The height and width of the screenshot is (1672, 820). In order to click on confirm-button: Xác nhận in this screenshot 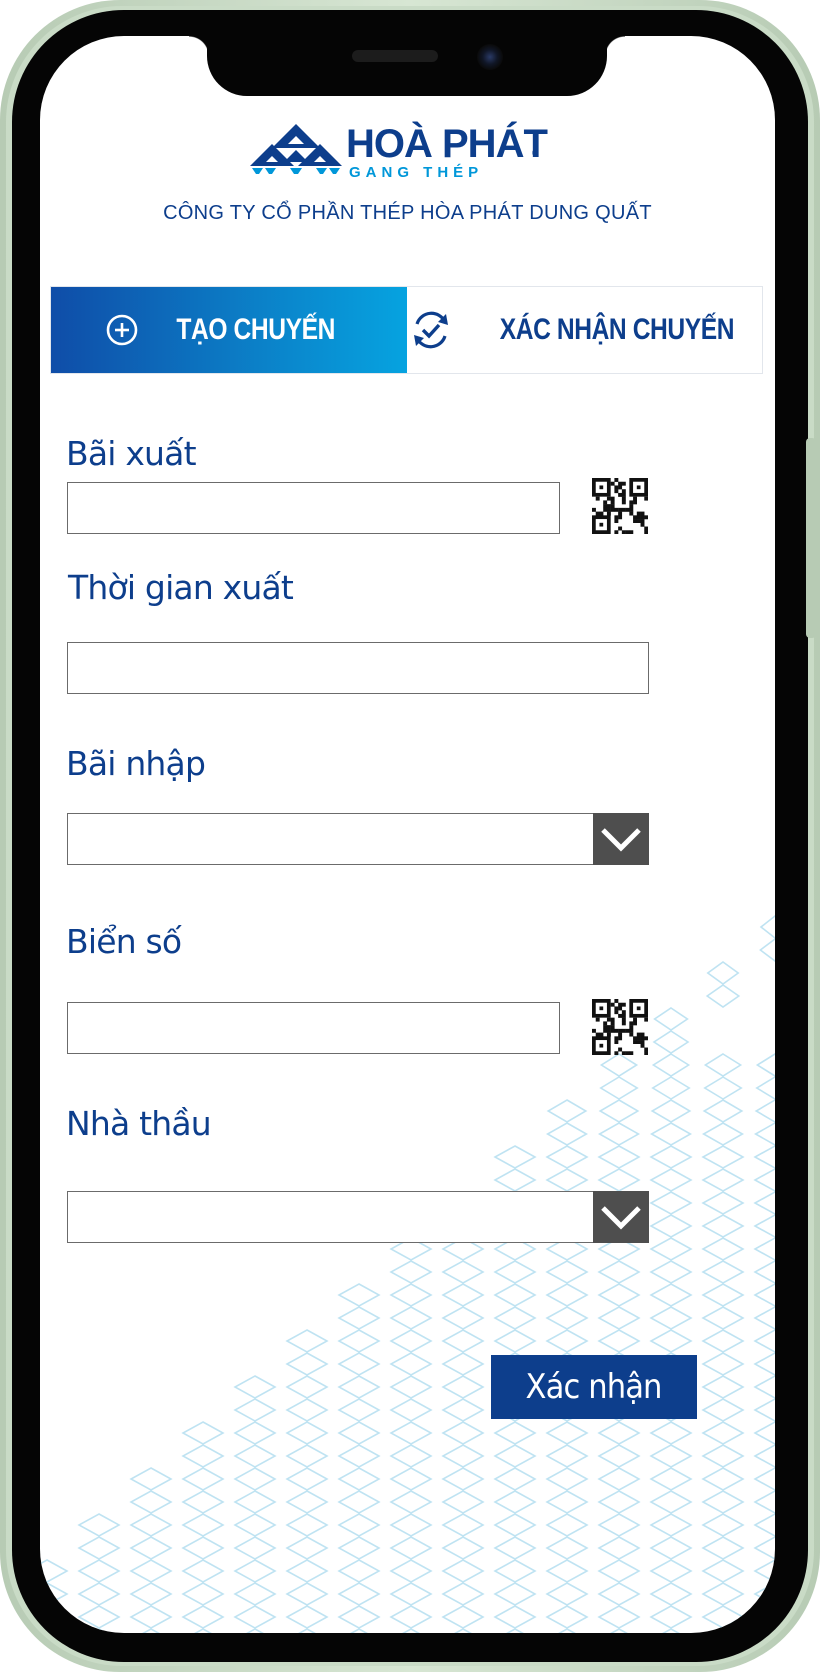, I will do `click(594, 1387)`.